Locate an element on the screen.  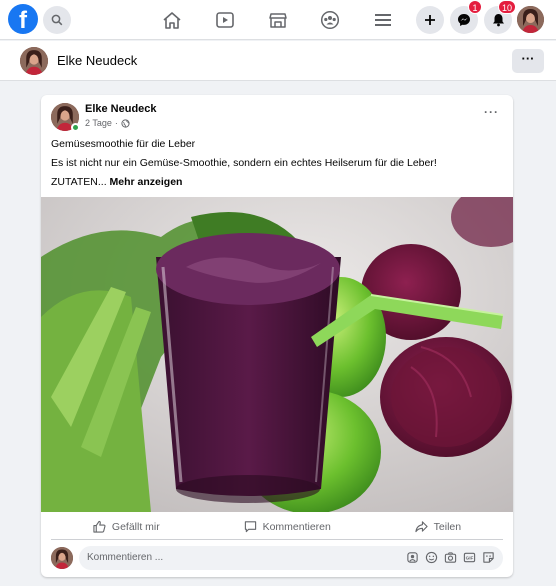
gif-icon: GIF is located at coordinates (469, 557).